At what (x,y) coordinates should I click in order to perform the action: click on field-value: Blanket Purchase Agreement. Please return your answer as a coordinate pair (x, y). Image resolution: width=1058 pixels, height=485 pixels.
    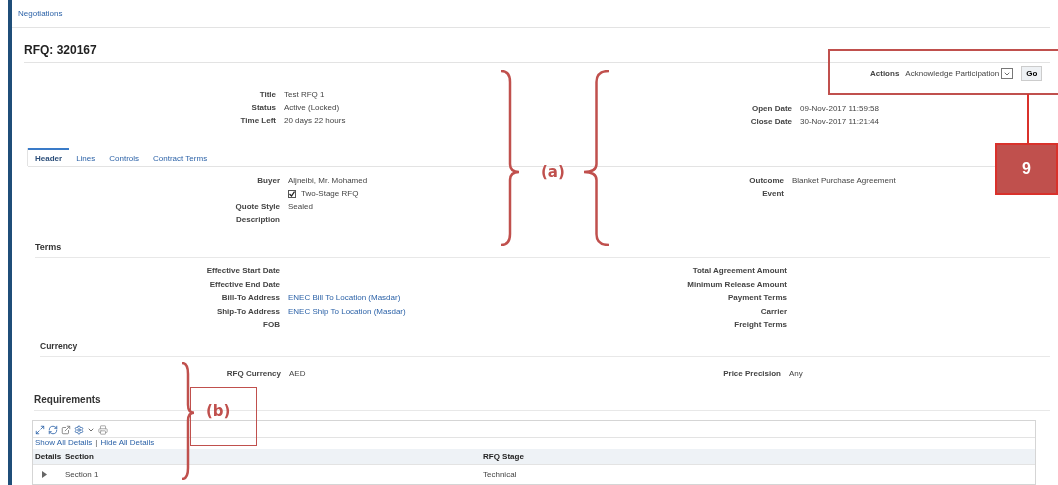
    Looking at the image, I should click on (844, 180).